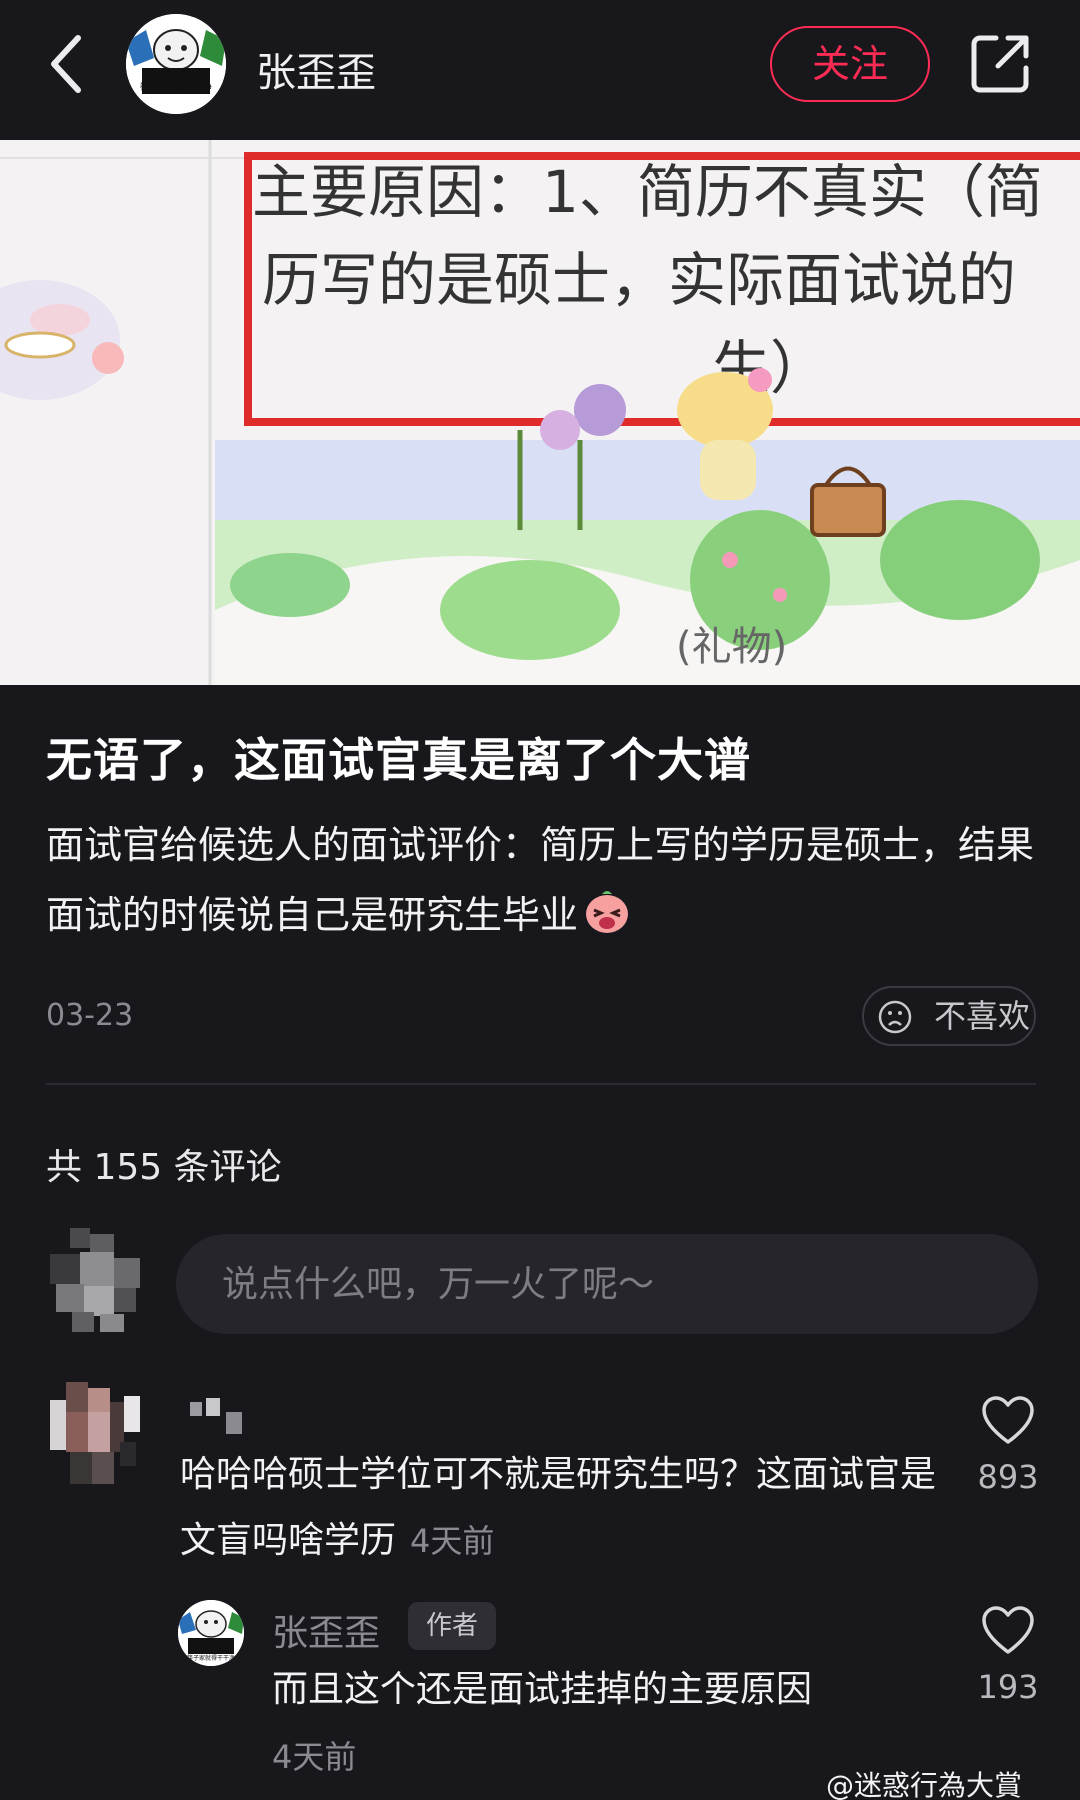 The height and width of the screenshot is (1800, 1080). I want to click on divider, so click(541, 1084).